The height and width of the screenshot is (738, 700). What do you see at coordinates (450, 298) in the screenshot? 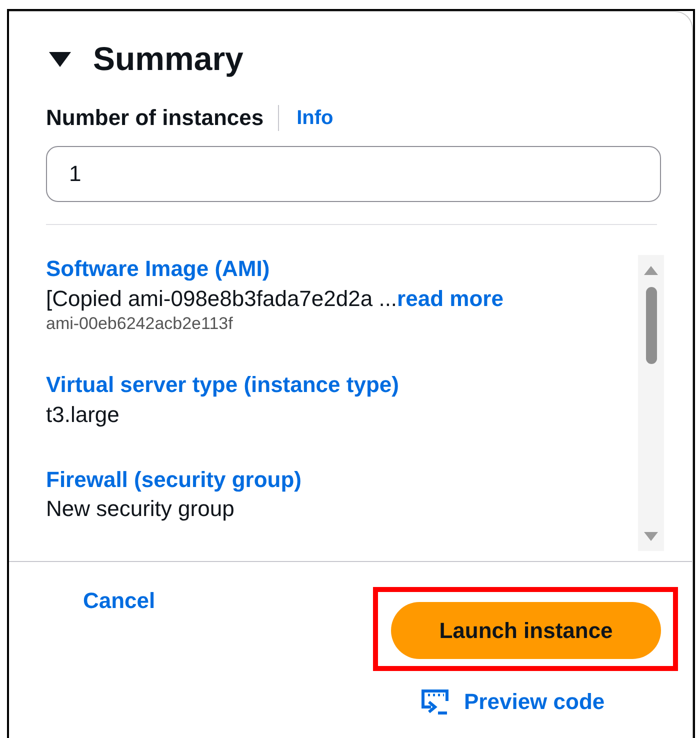
I see `read-more-link: read more` at bounding box center [450, 298].